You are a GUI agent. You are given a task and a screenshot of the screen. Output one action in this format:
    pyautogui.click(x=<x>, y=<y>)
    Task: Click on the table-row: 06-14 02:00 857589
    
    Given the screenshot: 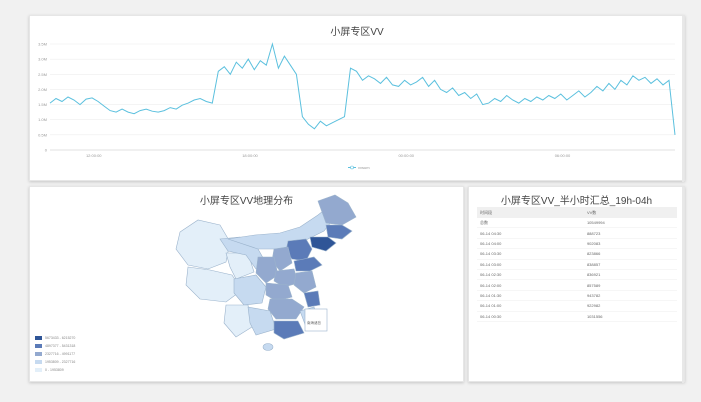 What is the action you would take?
    pyautogui.click(x=577, y=285)
    